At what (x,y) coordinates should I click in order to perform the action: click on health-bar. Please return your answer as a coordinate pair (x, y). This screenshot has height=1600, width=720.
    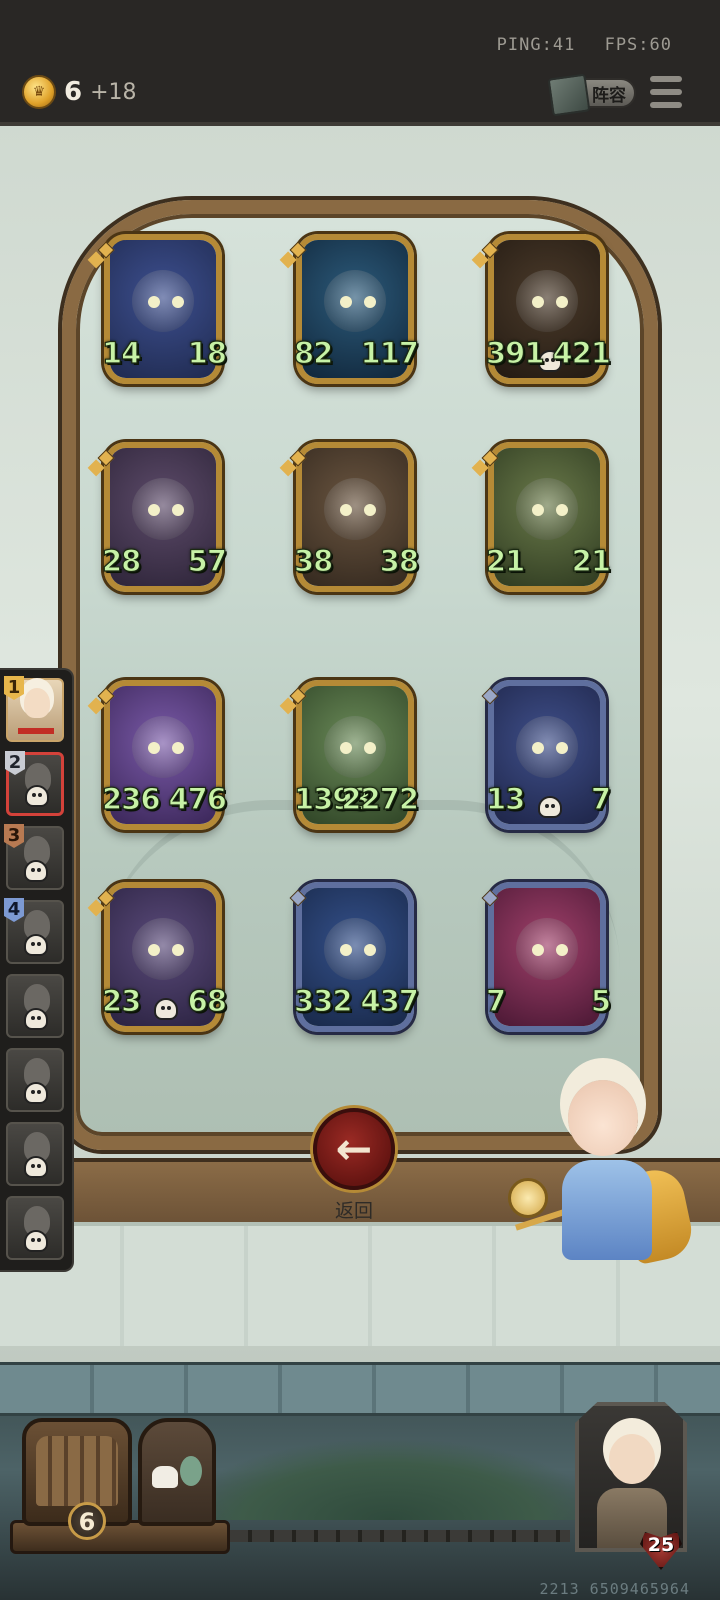
    Looking at the image, I should click on (36, 731).